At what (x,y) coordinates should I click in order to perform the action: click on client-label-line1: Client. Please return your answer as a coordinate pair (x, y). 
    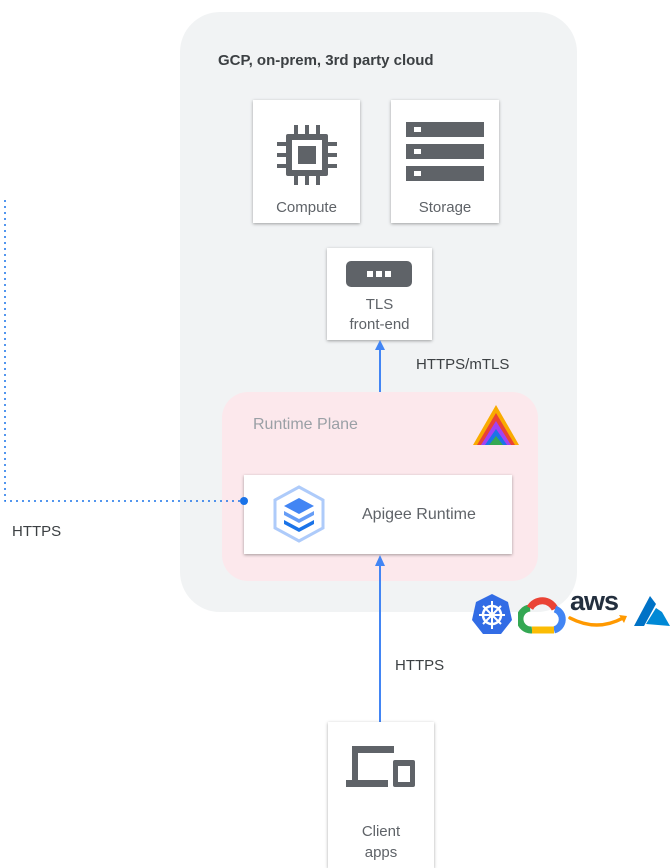
    Looking at the image, I should click on (381, 831).